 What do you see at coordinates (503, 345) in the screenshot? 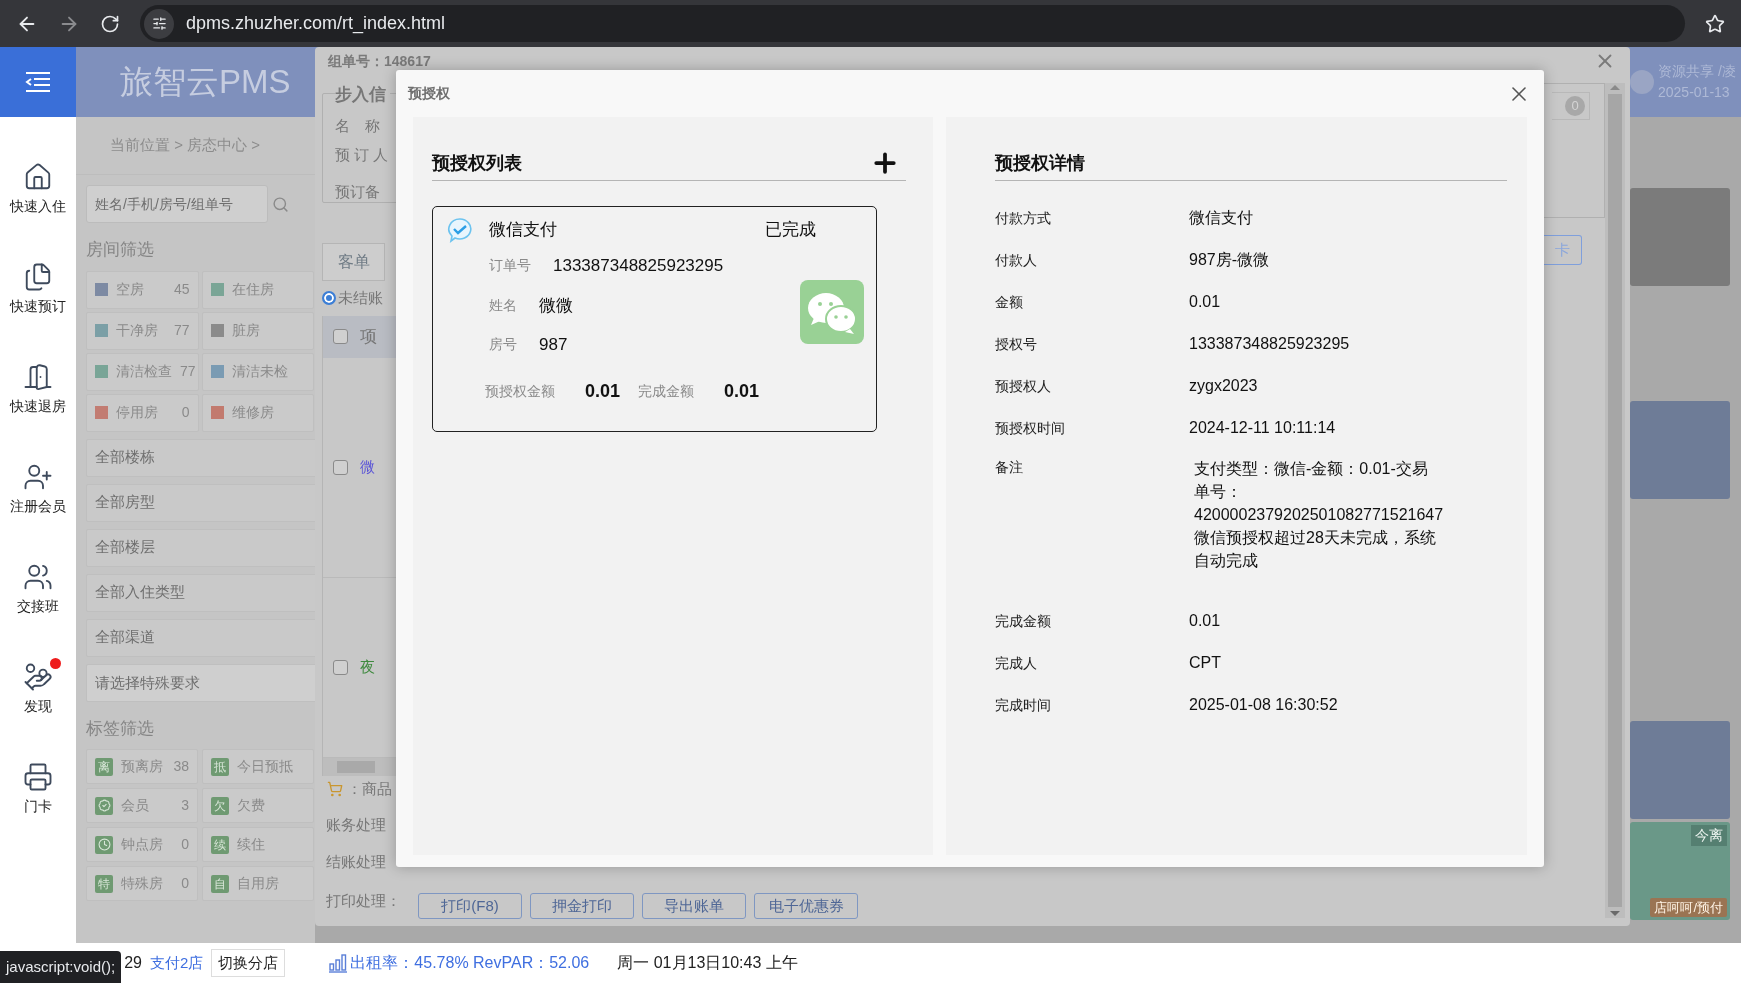
I see `field-label: 房号` at bounding box center [503, 345].